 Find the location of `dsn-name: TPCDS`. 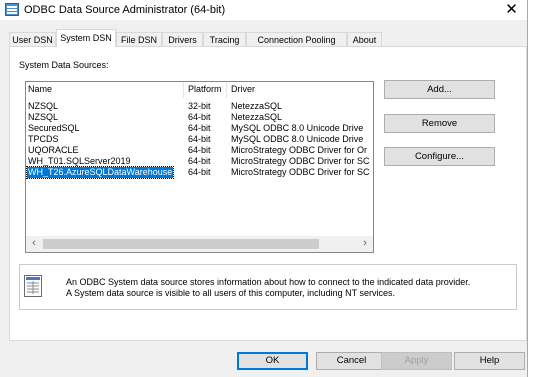

dsn-name: TPCDS is located at coordinates (43, 139).